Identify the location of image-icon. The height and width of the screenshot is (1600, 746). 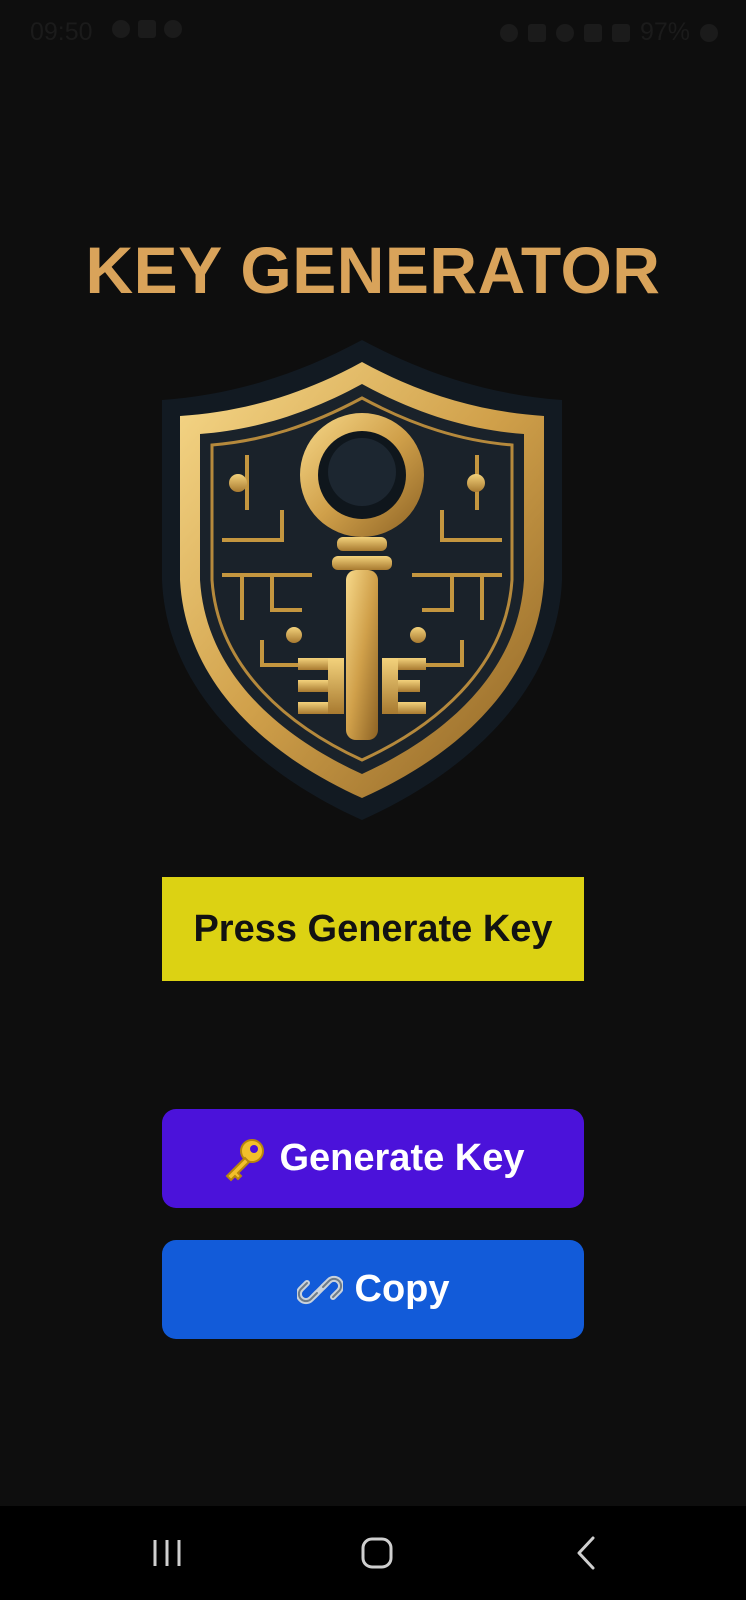
(147, 29).